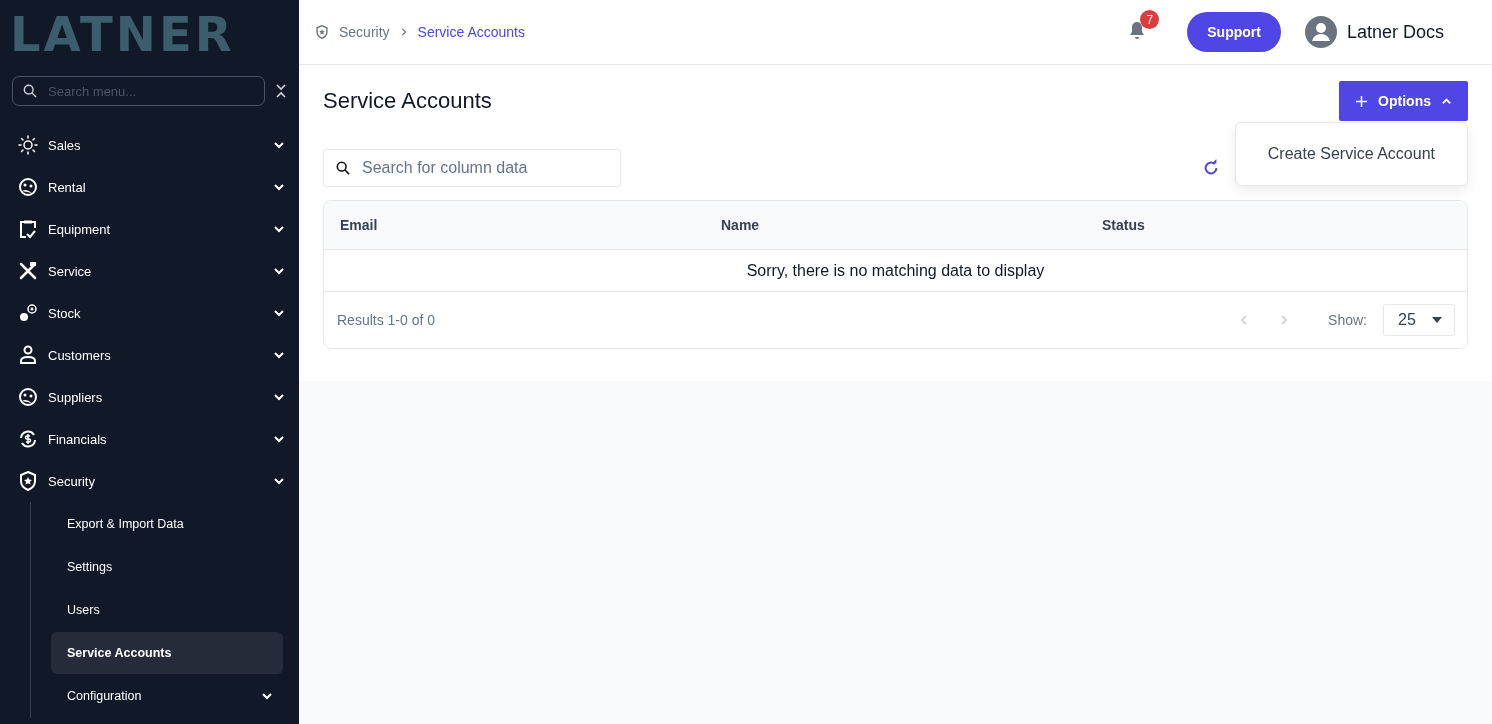  What do you see at coordinates (167, 524) in the screenshot?
I see `sidebar-subitem: Export & Import Data` at bounding box center [167, 524].